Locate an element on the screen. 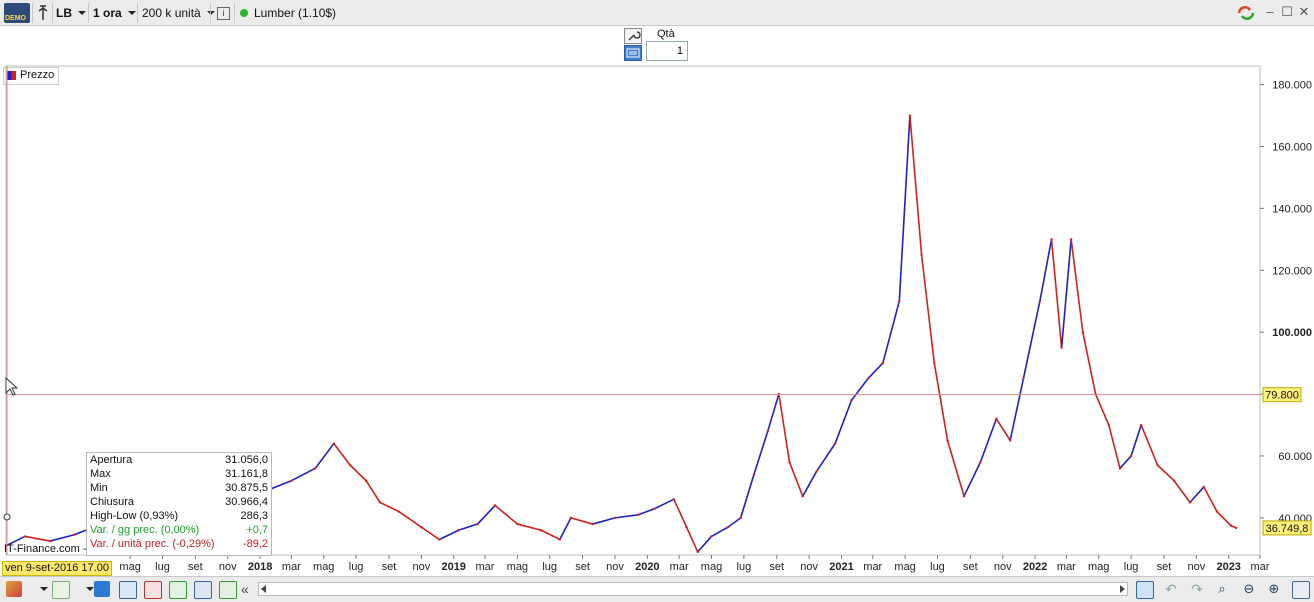  info-button: i is located at coordinates (223, 13).